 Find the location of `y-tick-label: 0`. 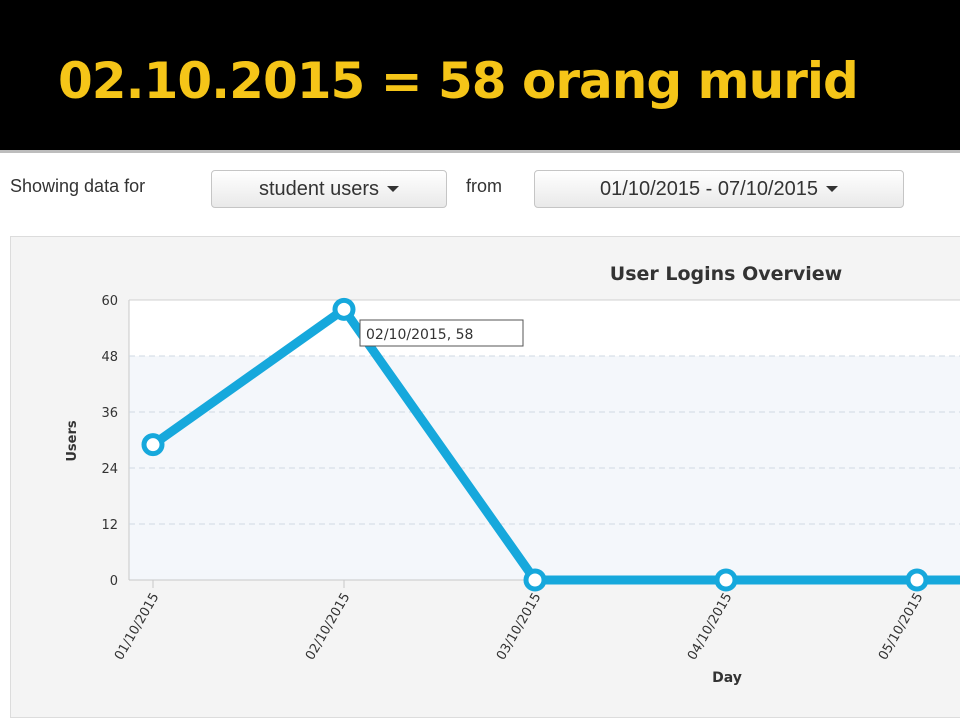

y-tick-label: 0 is located at coordinates (114, 581).